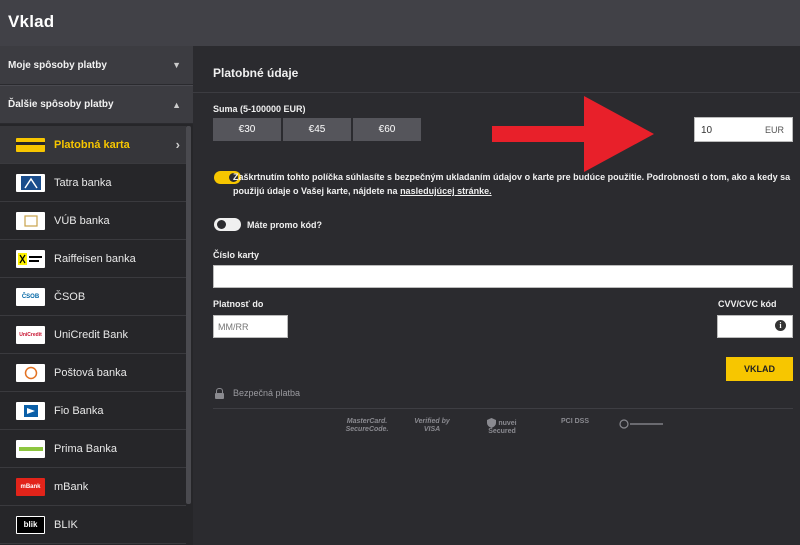  Describe the element at coordinates (30, 448) in the screenshot. I see `prima-banka-logo` at that location.